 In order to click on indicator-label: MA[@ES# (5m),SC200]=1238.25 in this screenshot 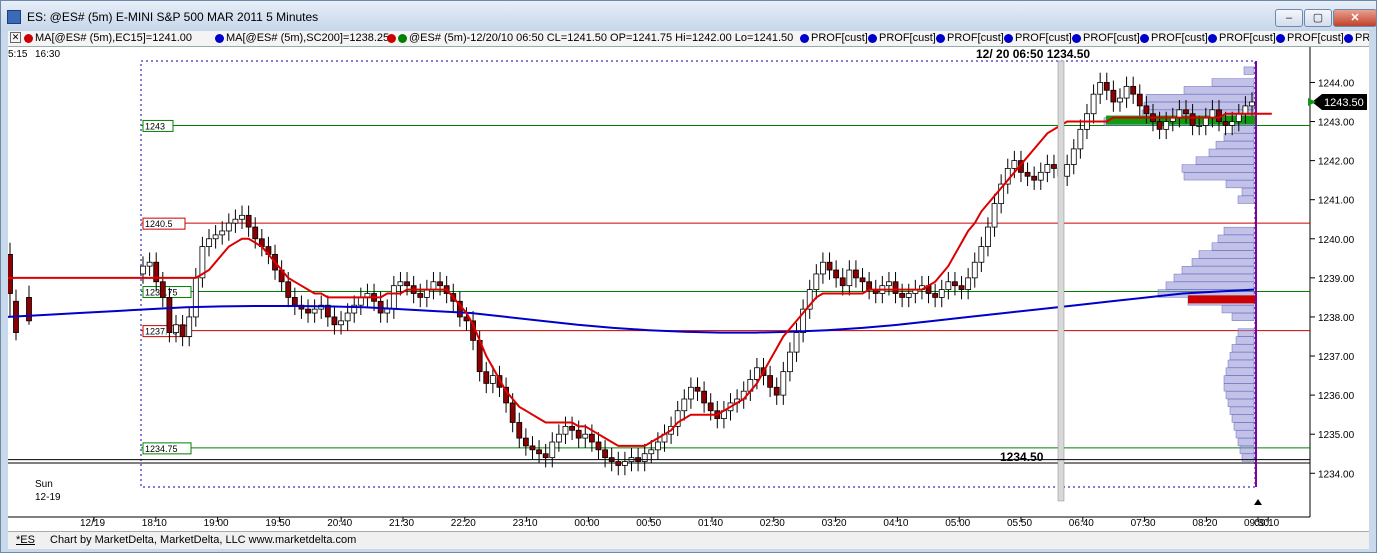, I will do `click(308, 38)`.